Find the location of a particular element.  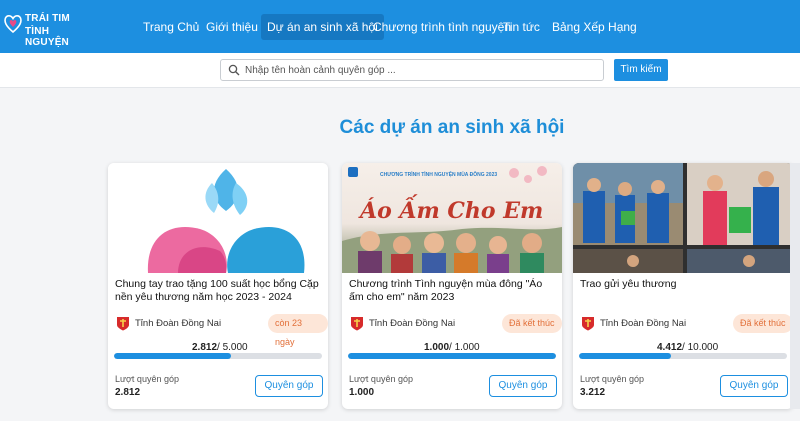

brand-line-1: TRÁI TIM is located at coordinates (47, 18).